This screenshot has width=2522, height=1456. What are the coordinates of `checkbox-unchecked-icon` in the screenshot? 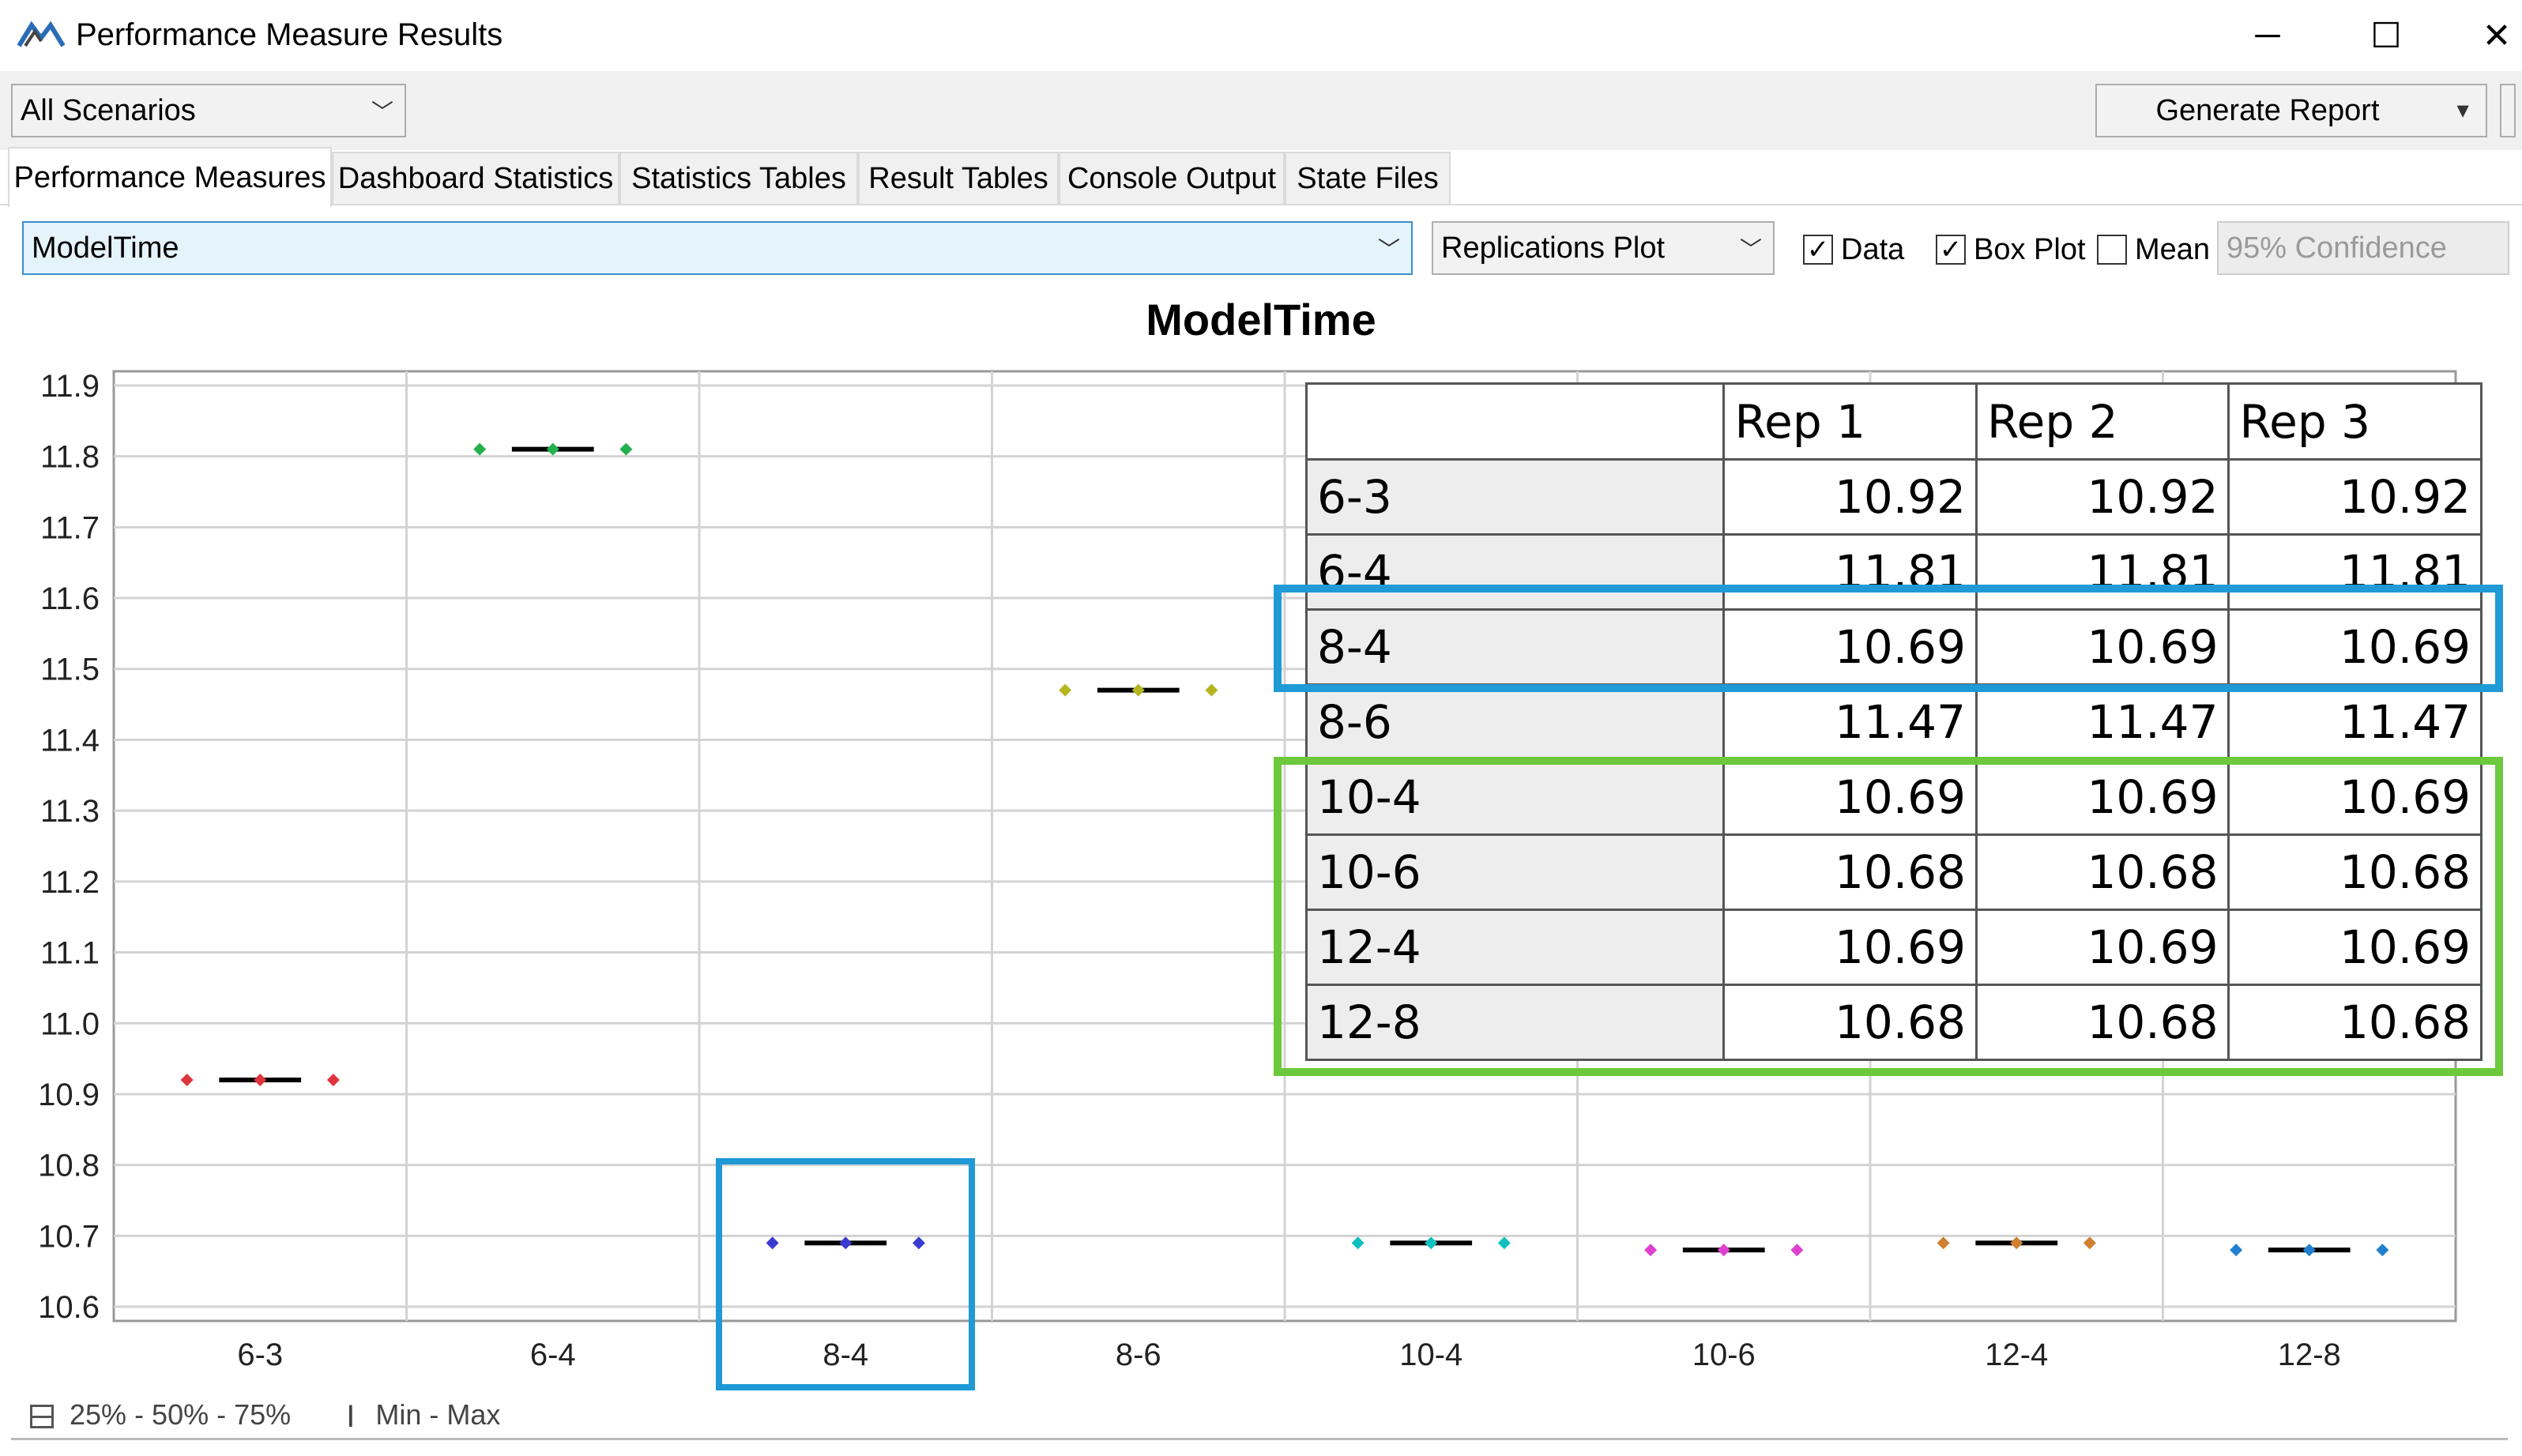 It's located at (2112, 250).